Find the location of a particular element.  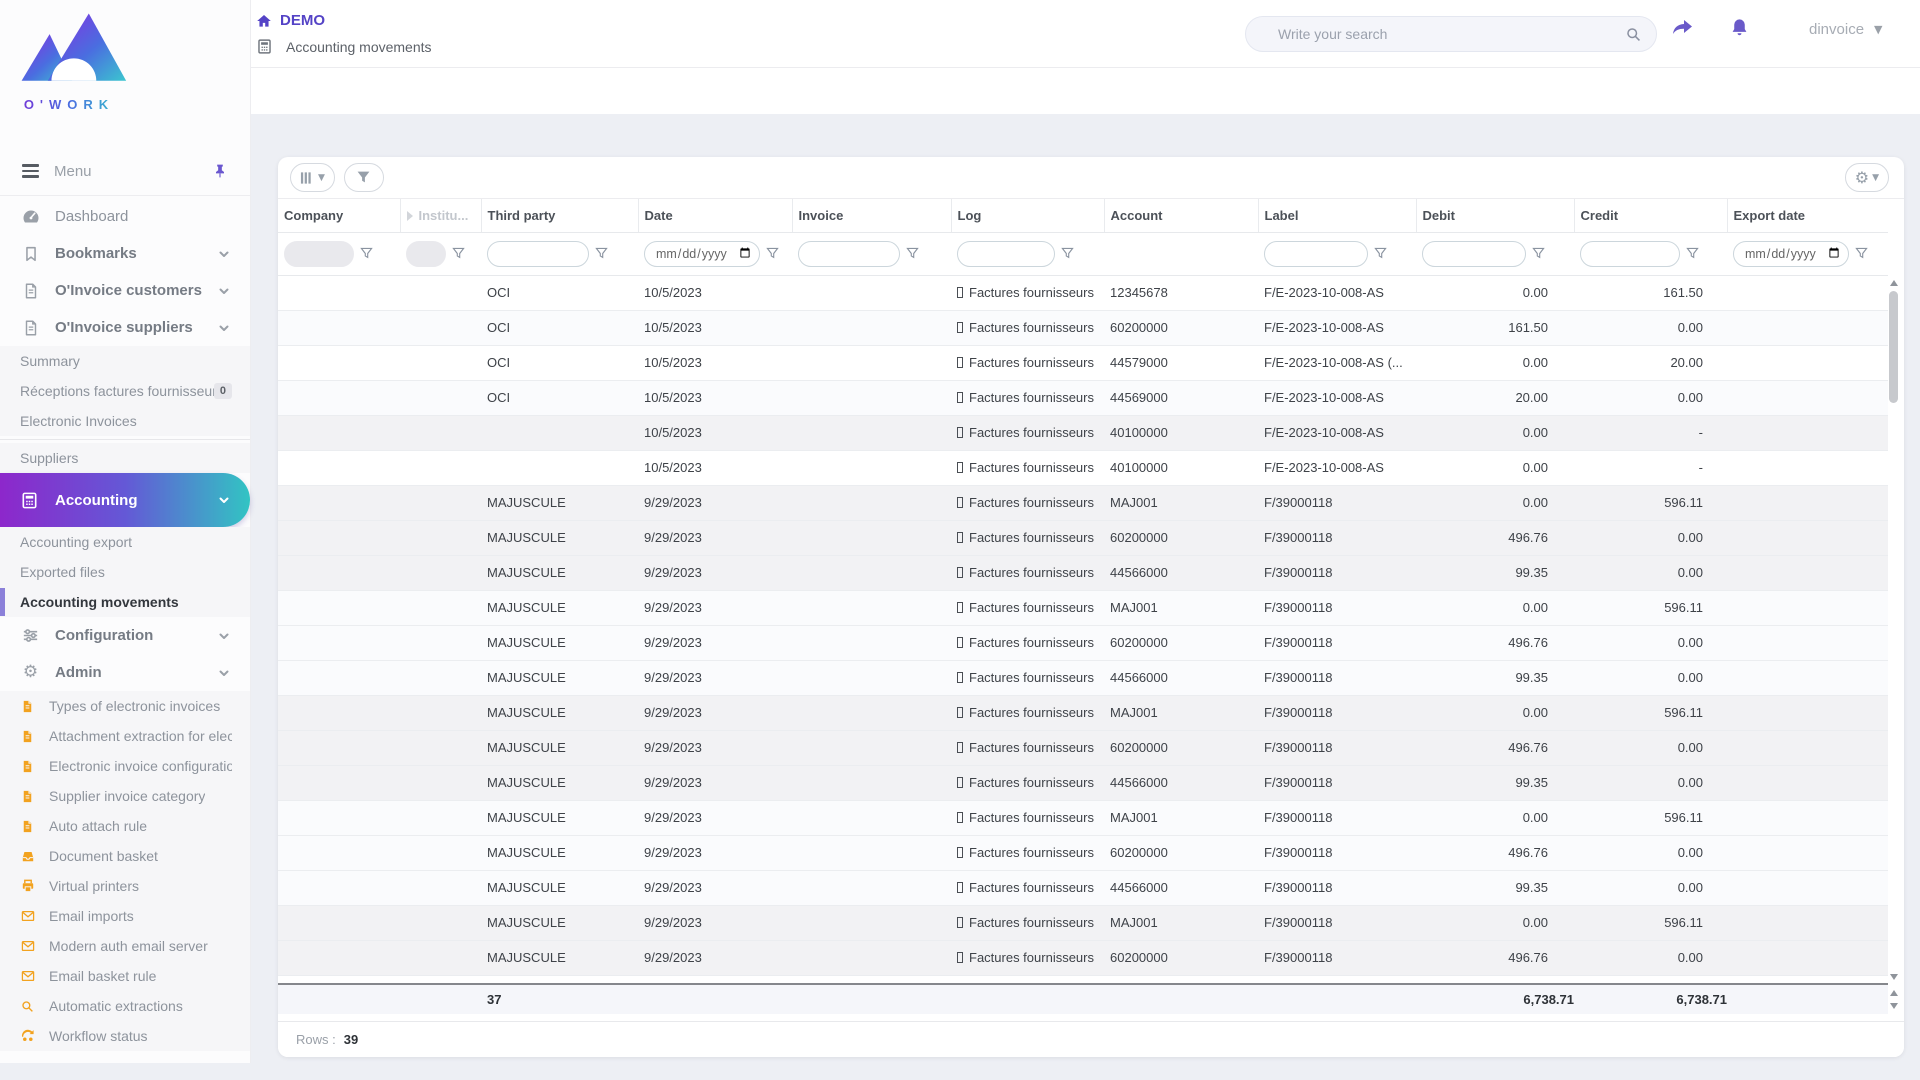

cell-export-date is located at coordinates (1807, 363).